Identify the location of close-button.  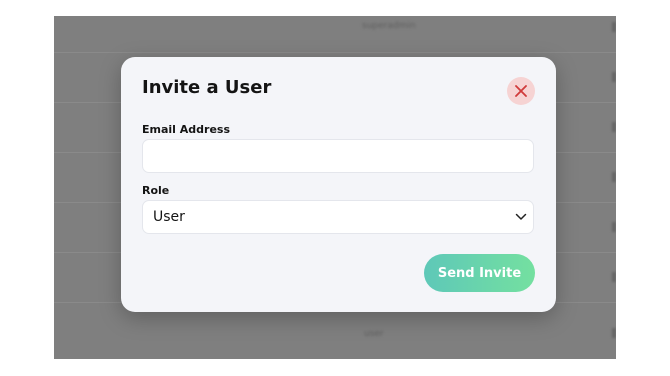
(521, 91).